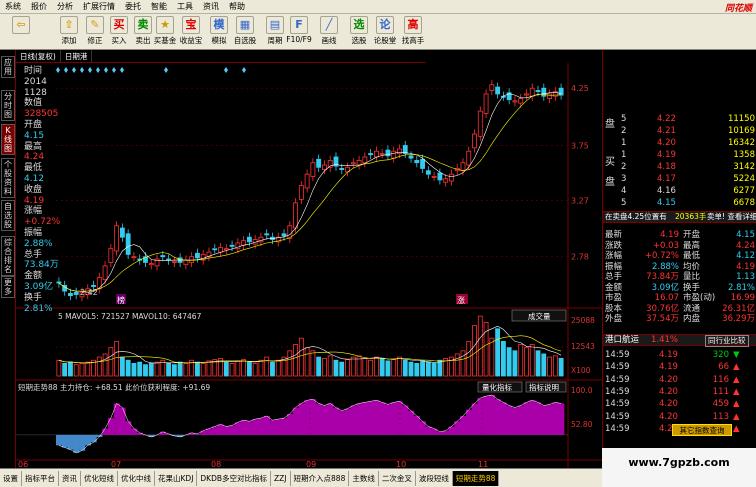 This screenshot has height=487, width=756. What do you see at coordinates (665, 266) in the screenshot?
I see `quote-value: 2.88%` at bounding box center [665, 266].